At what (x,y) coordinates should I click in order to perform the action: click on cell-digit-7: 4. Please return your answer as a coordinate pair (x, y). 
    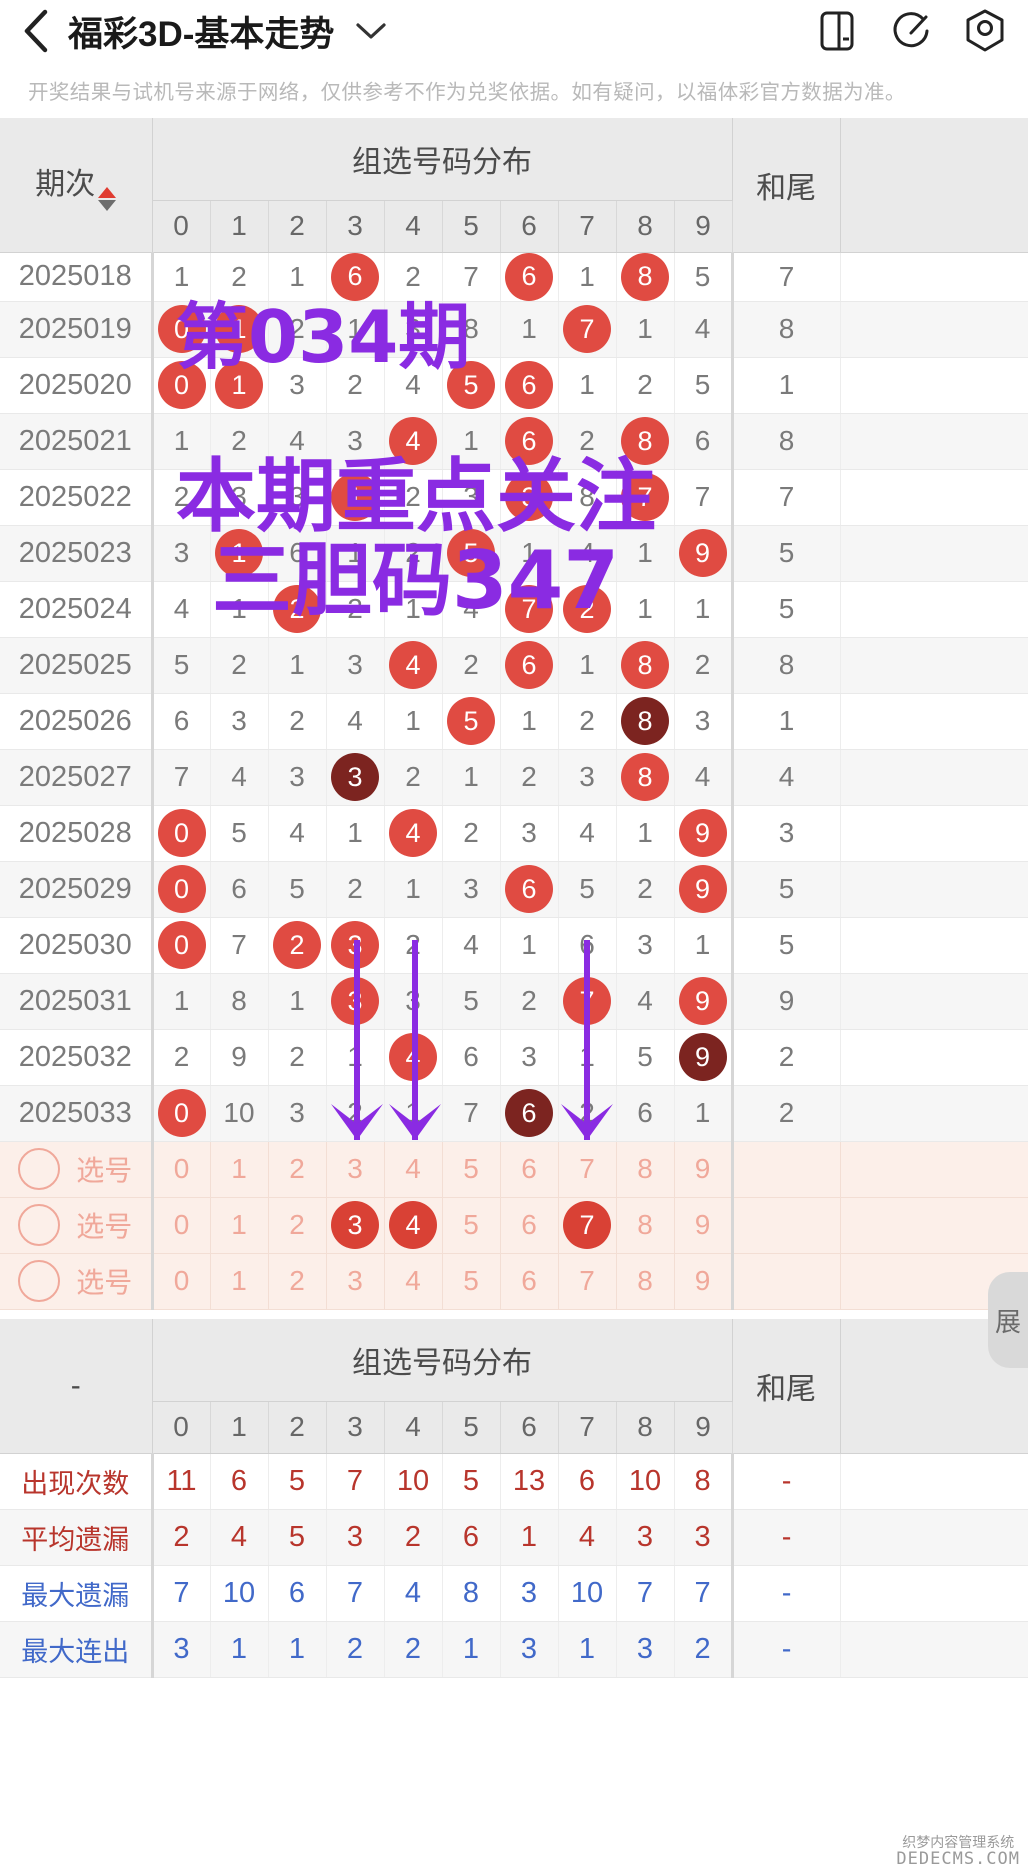
    Looking at the image, I should click on (587, 833).